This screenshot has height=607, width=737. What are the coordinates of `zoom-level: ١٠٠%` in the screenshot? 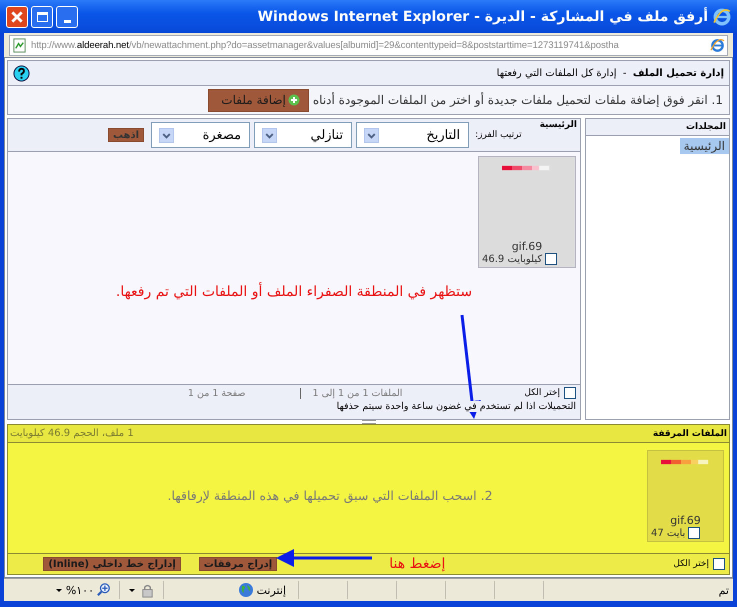 It's located at (80, 590).